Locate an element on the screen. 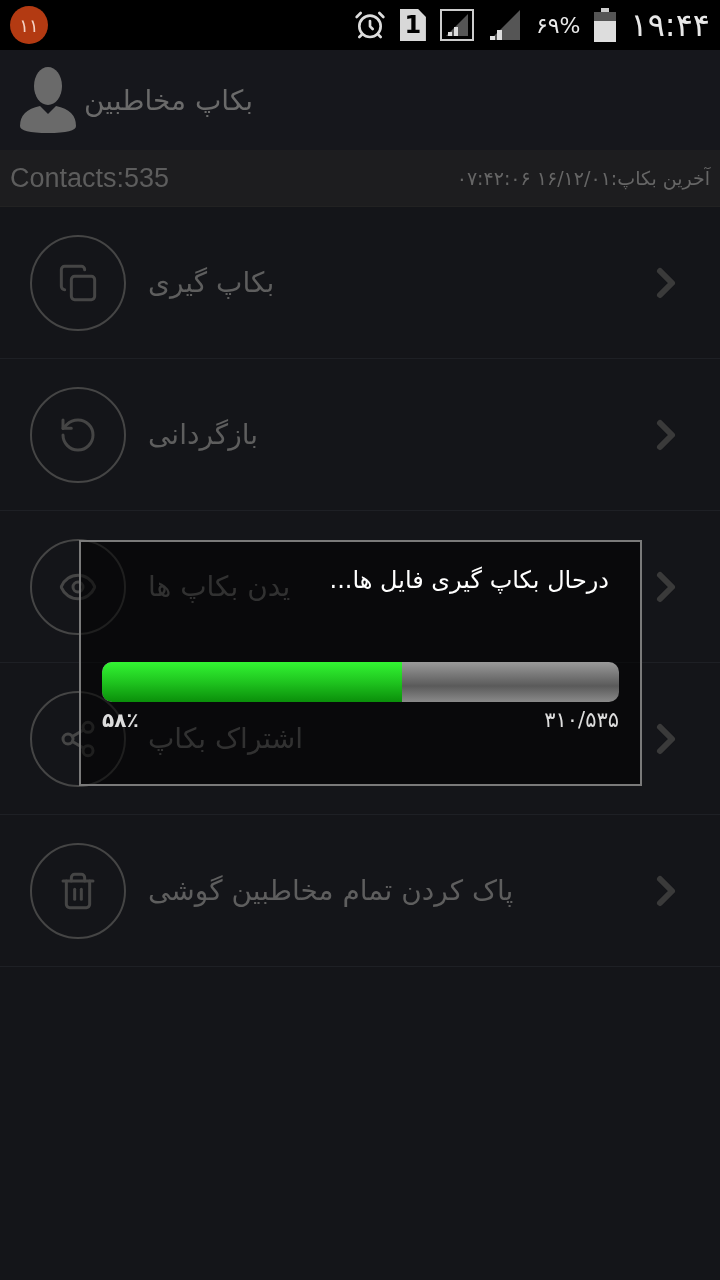  alarm-icon is located at coordinates (369, 25).